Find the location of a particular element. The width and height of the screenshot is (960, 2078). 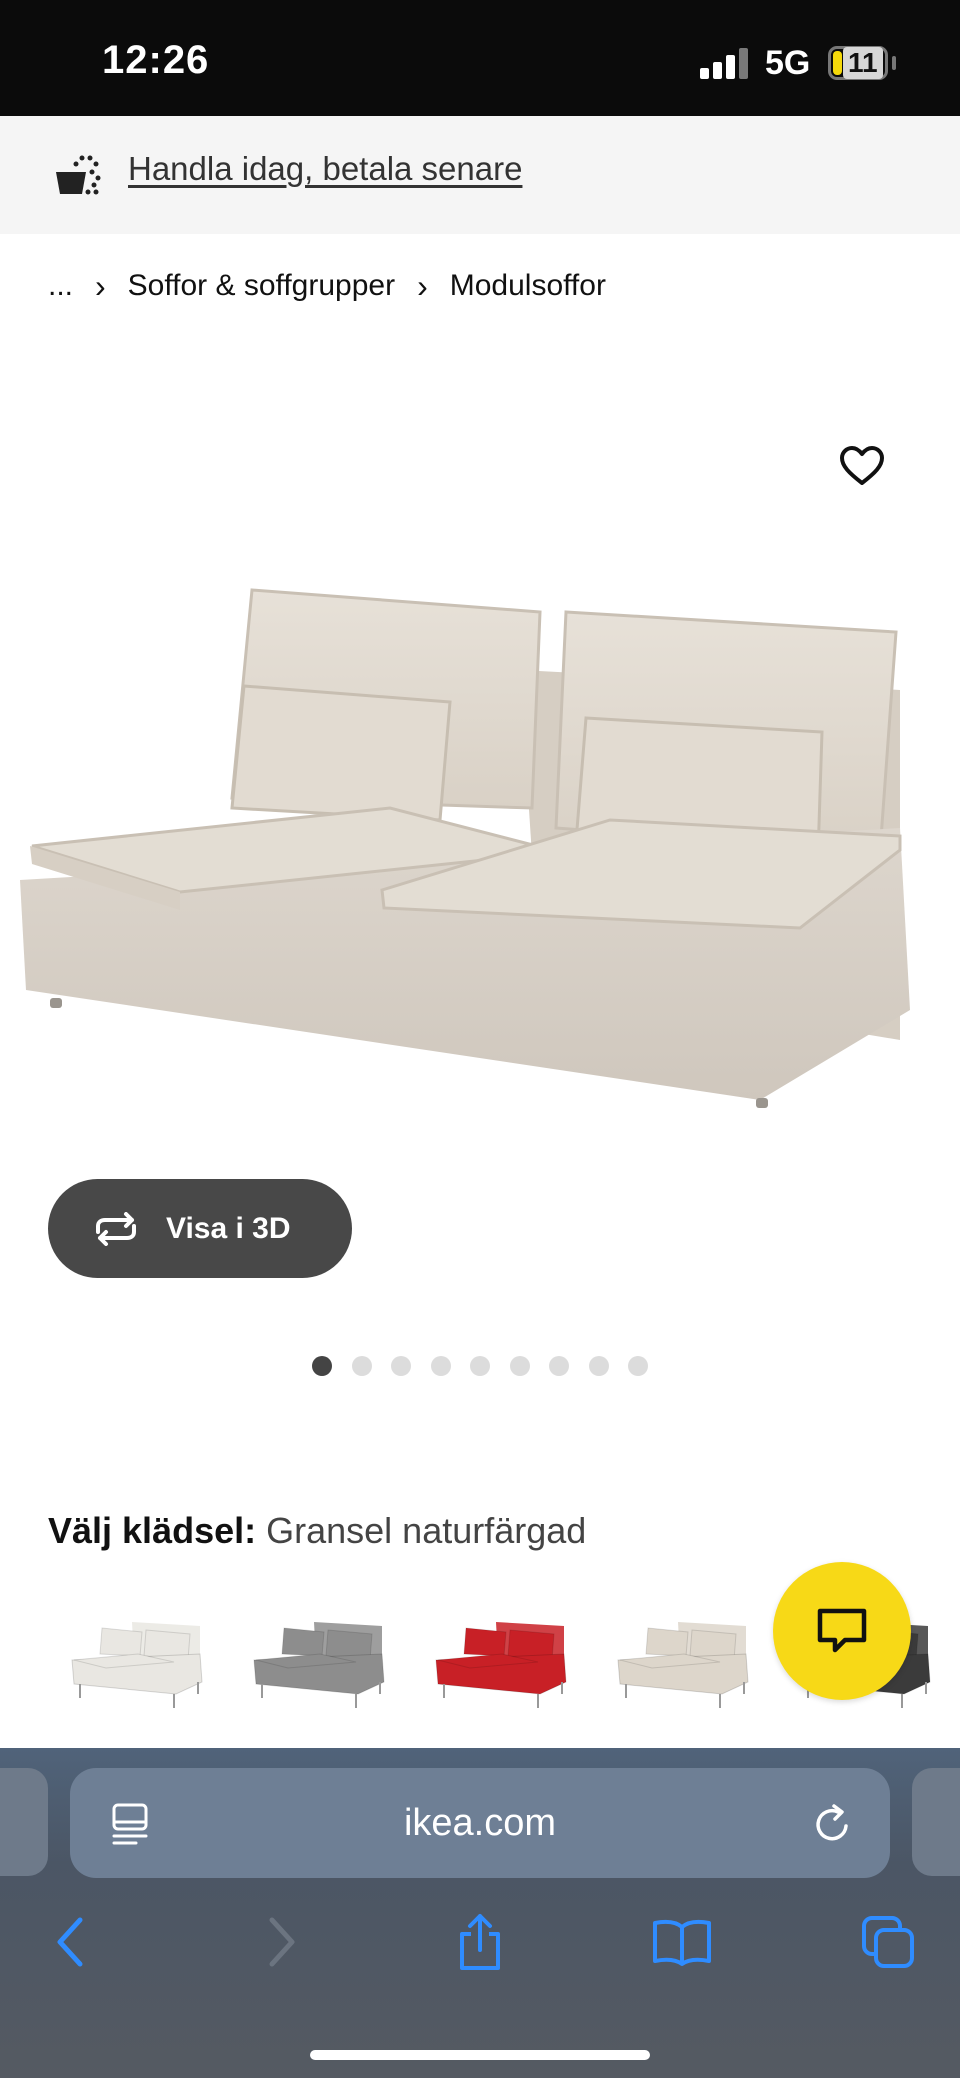

gallery-pagination is located at coordinates (480, 1367).